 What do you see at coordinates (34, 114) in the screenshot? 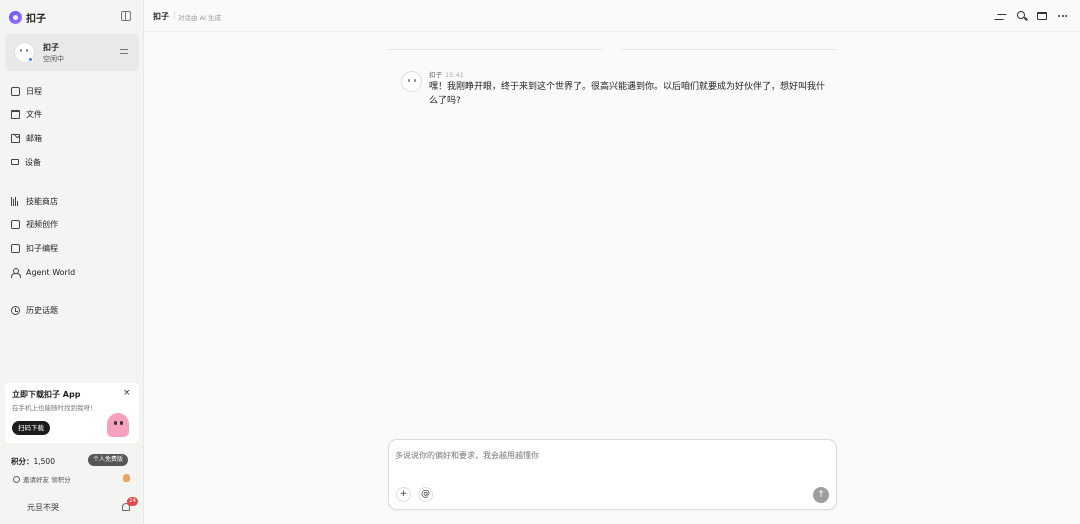
I see `sidebar-item-label: 文件` at bounding box center [34, 114].